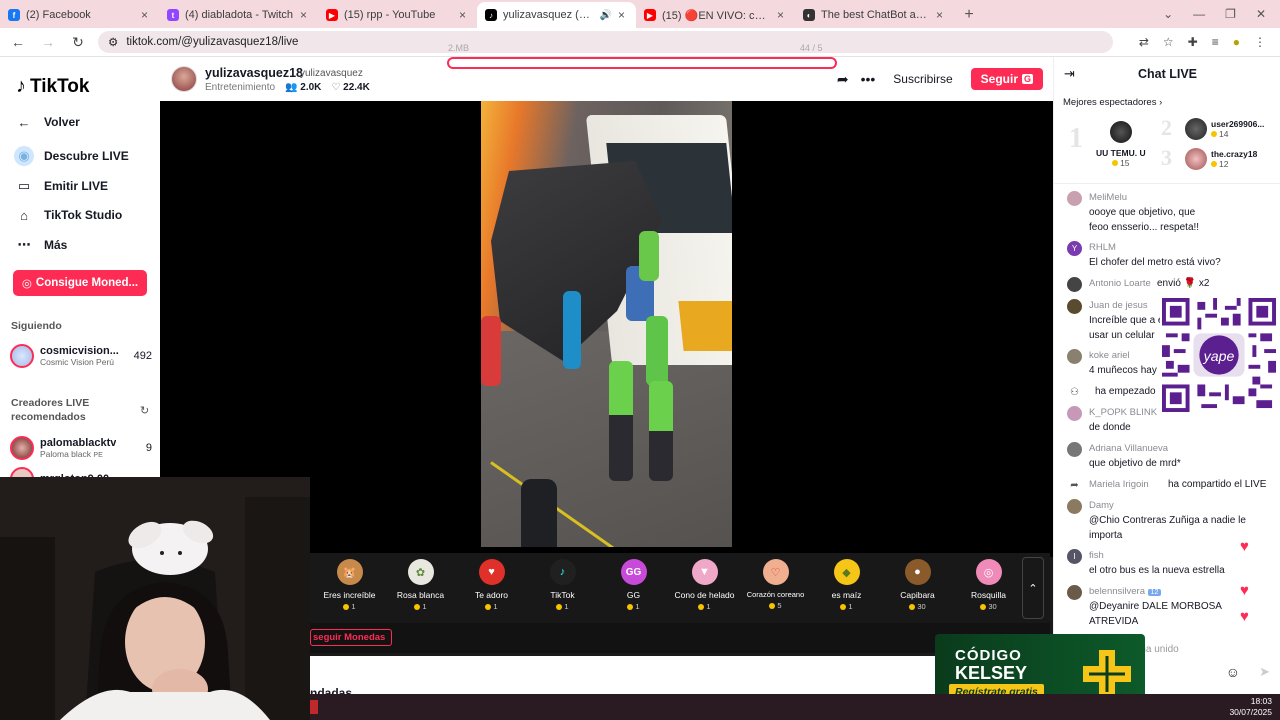 This screenshot has height=720, width=1280. I want to click on bus-stripe, so click(705, 326).